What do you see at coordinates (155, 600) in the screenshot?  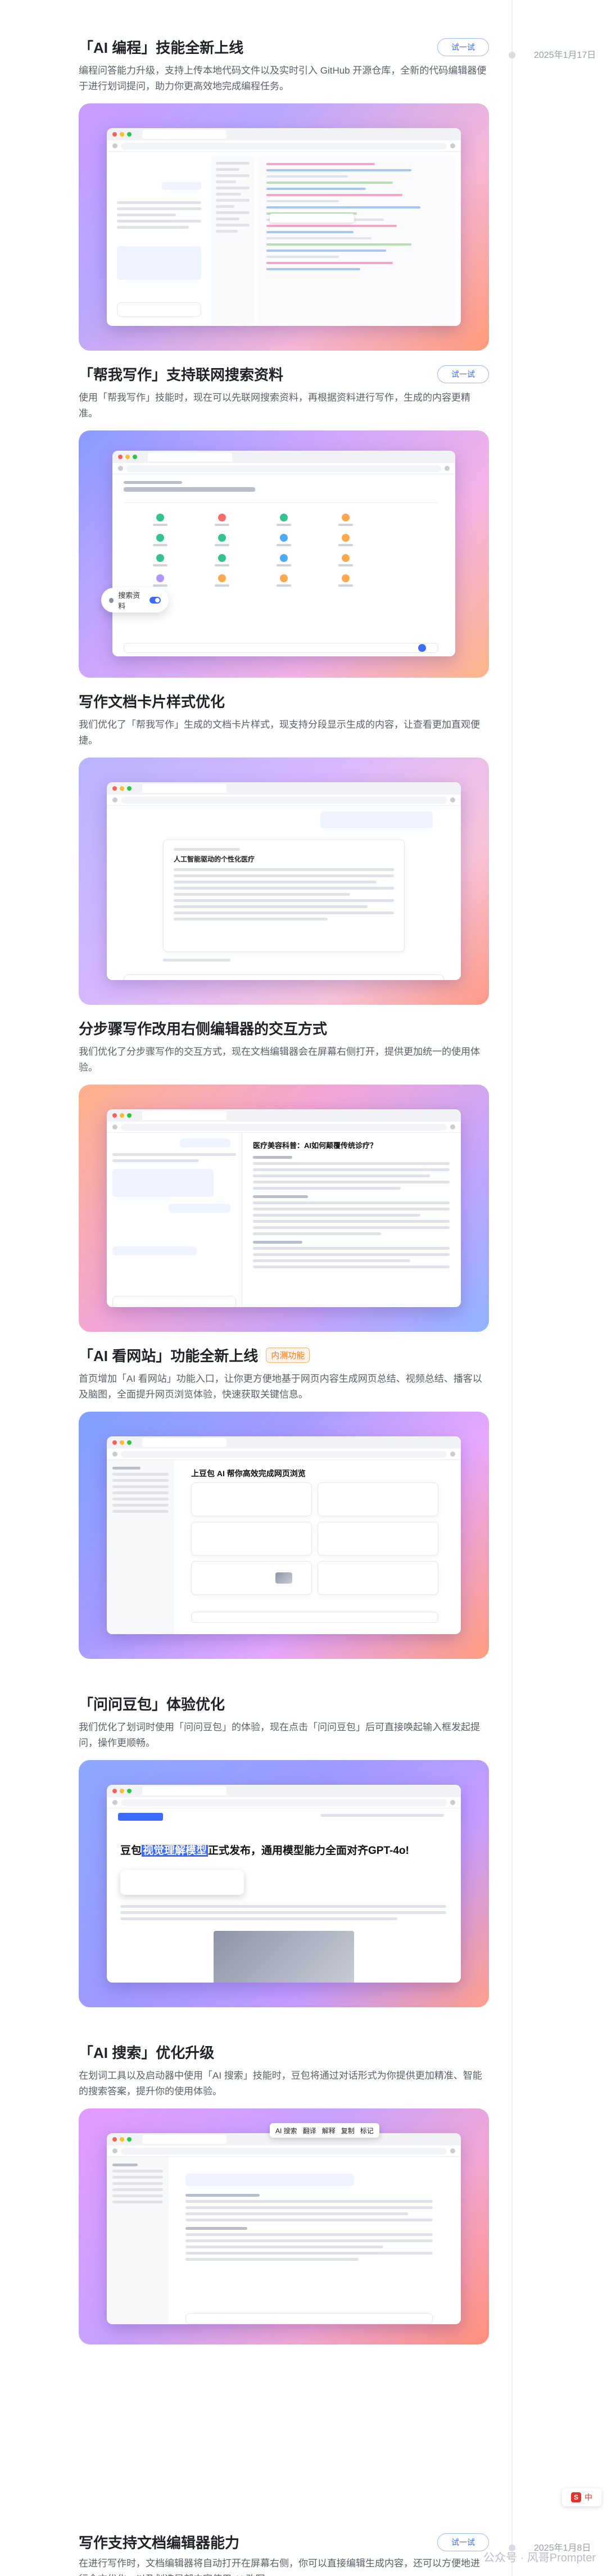 I see `toggle-switch` at bounding box center [155, 600].